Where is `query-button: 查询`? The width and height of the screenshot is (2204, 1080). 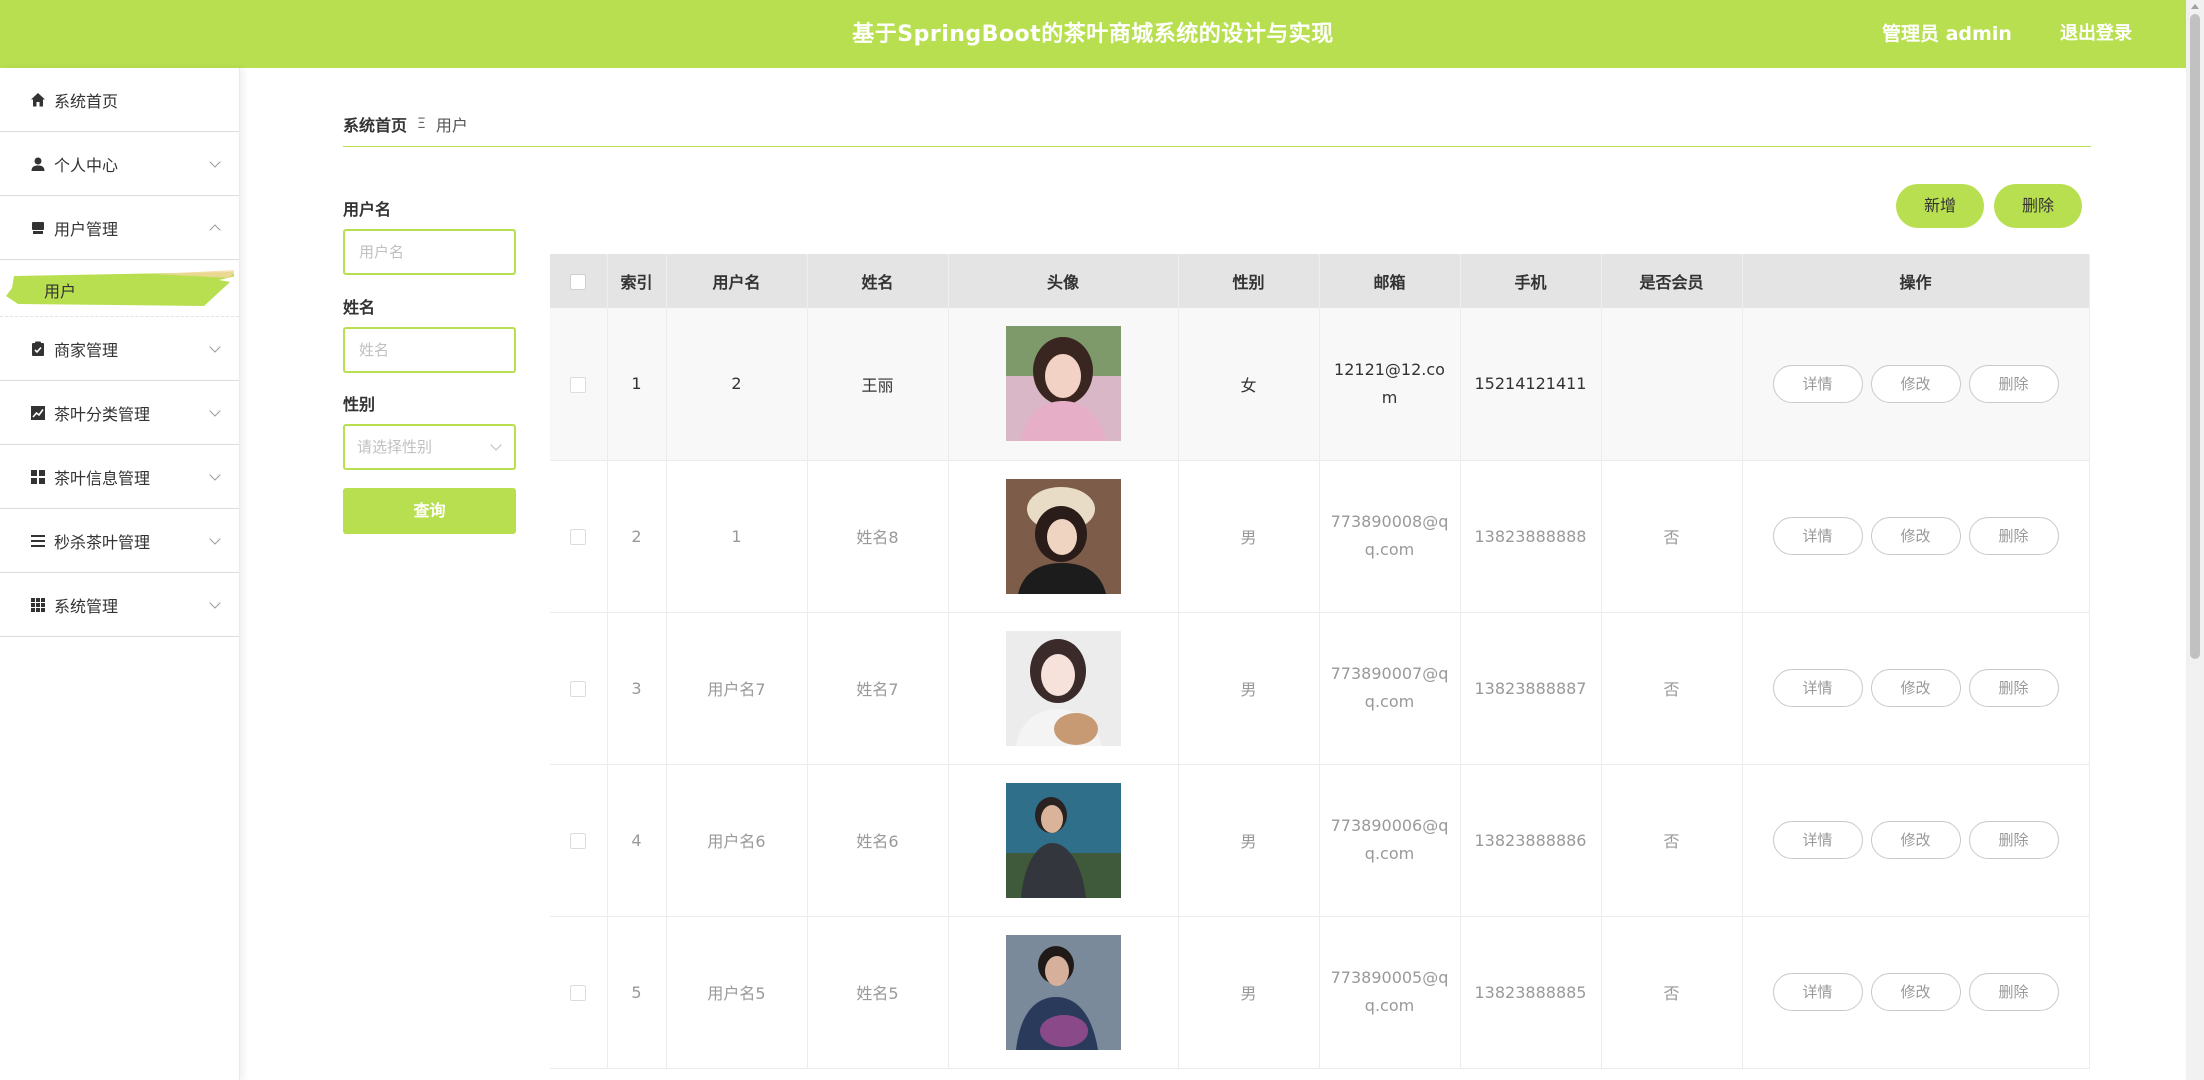 query-button: 查询 is located at coordinates (429, 511).